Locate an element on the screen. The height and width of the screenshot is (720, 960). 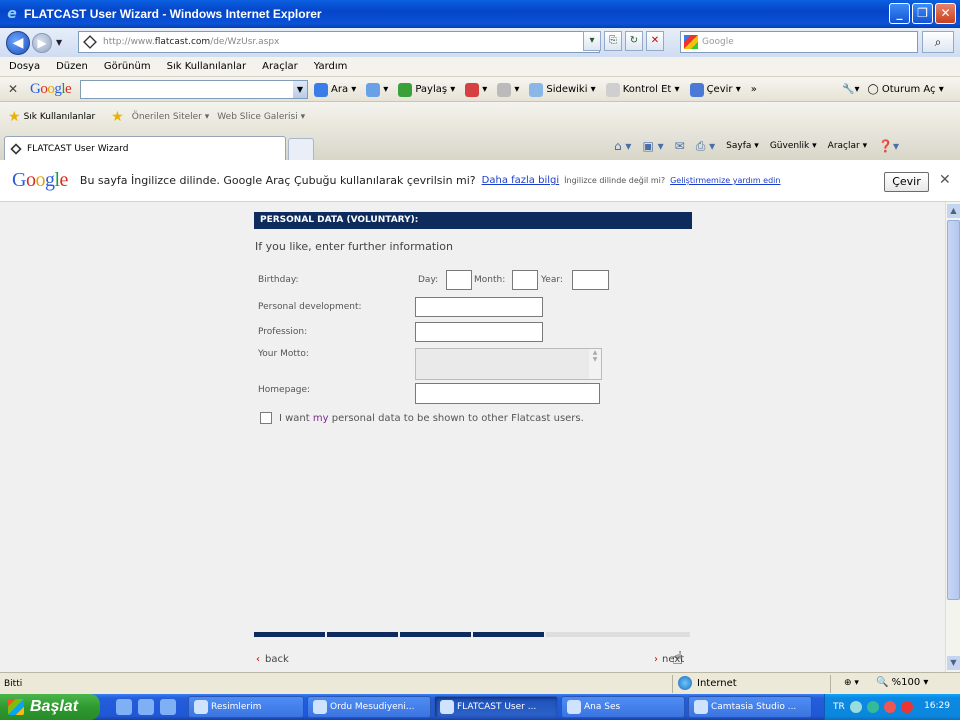
web-slice-gallery-link: Web Slice Galerisi ▾ is located at coordinates (261, 117).